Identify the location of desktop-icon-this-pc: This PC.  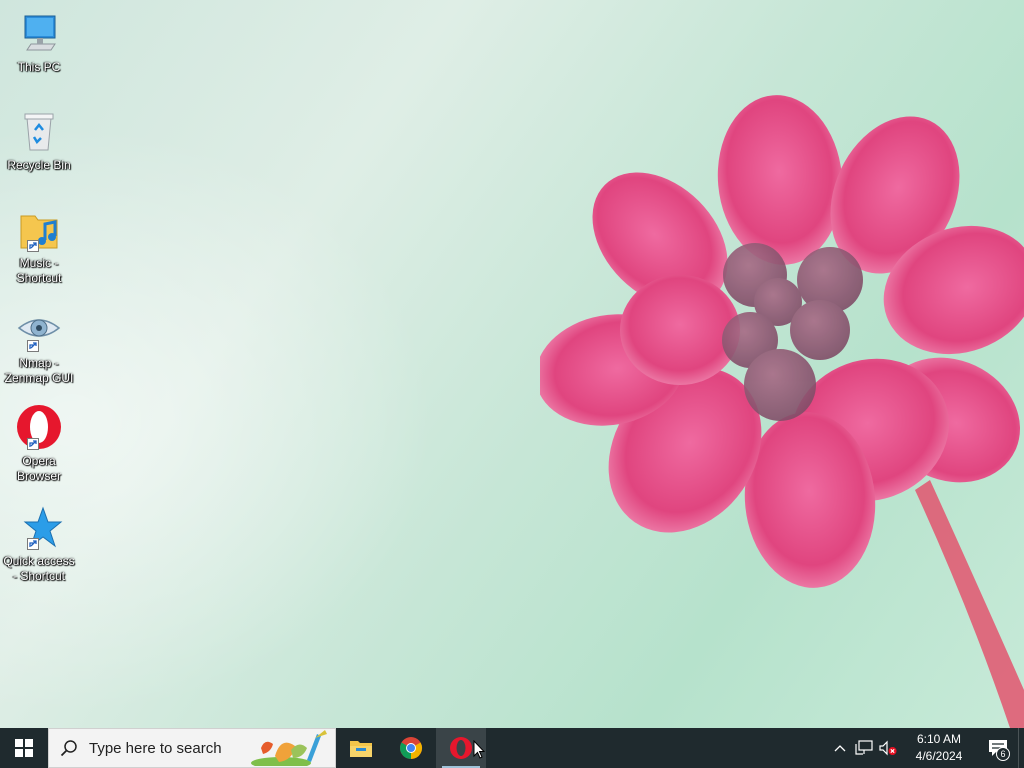
(39, 42).